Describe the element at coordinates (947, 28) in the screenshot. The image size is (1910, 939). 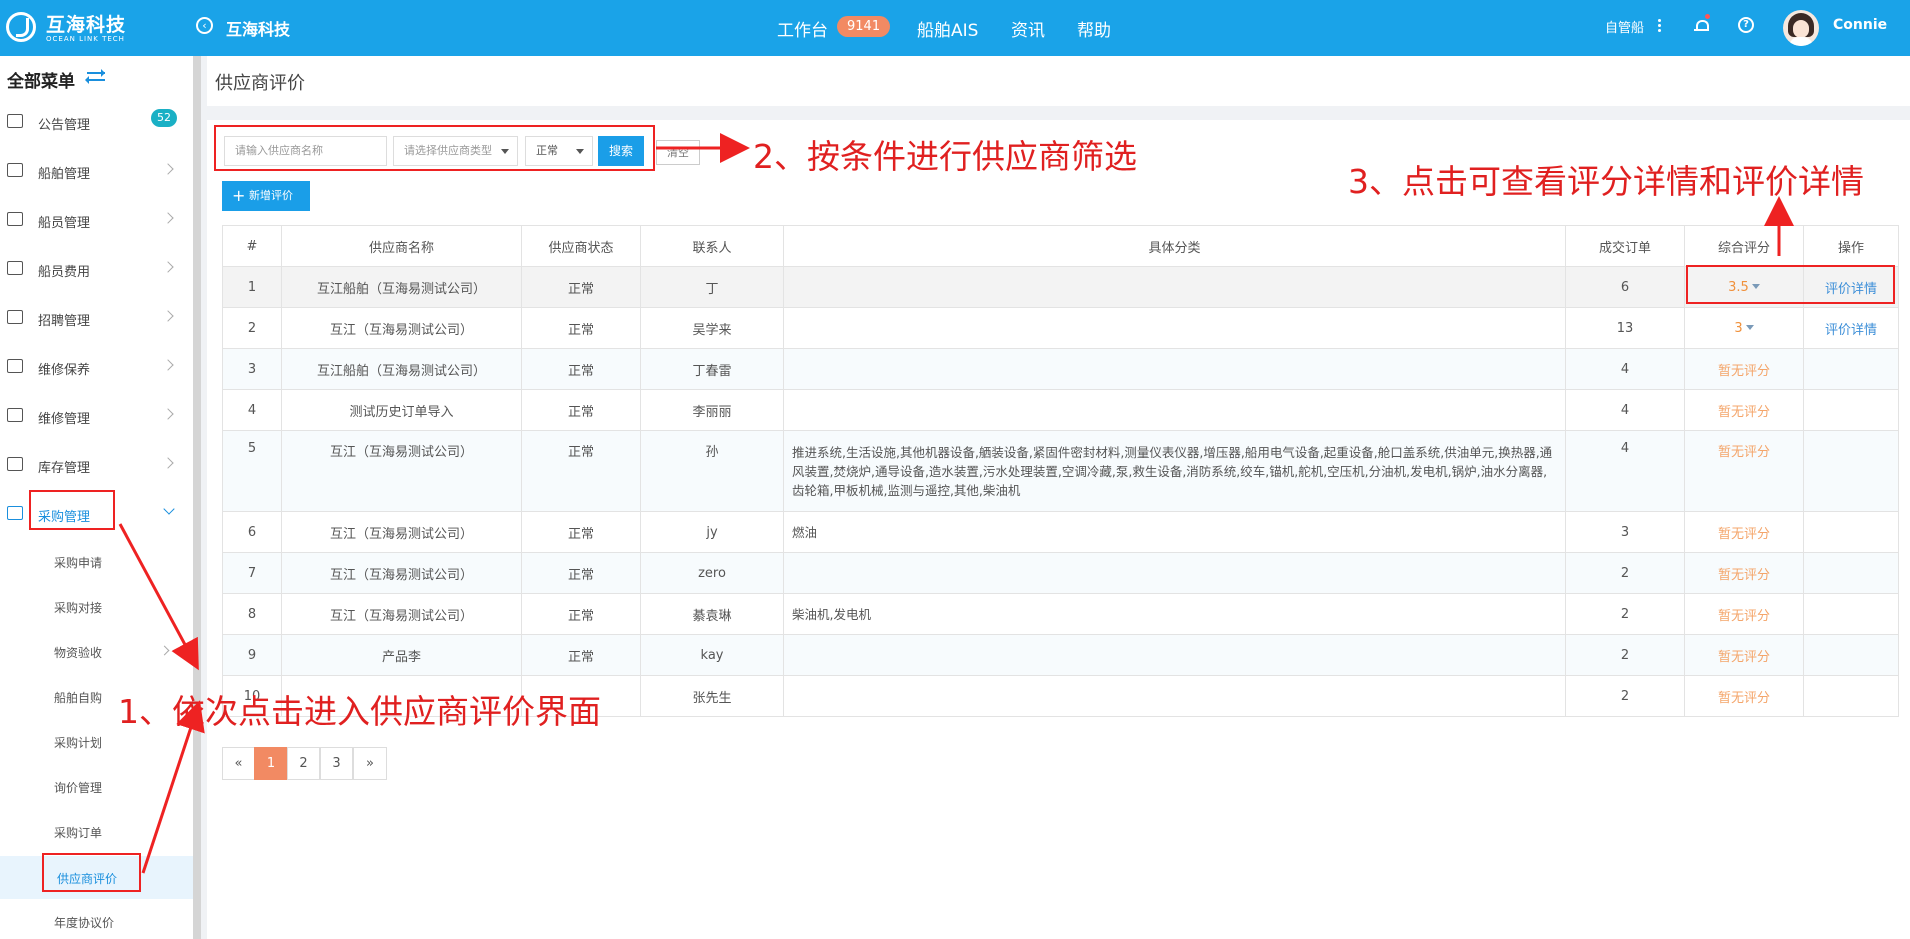
I see `nav-ship-ais: 船舶AIS` at that location.